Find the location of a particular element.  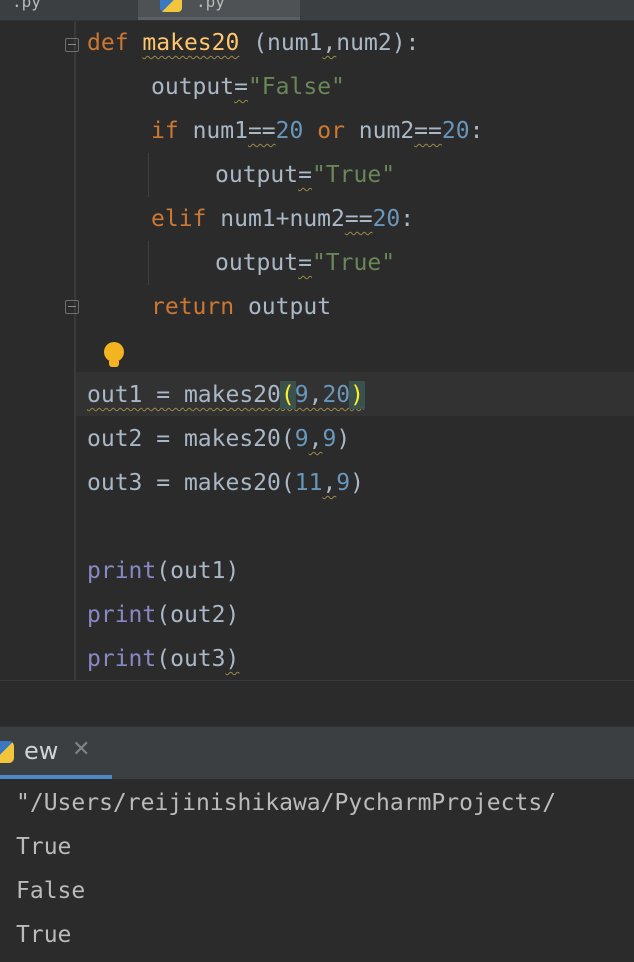

code-line-print-out1: print(out1) is located at coordinates (163, 571).